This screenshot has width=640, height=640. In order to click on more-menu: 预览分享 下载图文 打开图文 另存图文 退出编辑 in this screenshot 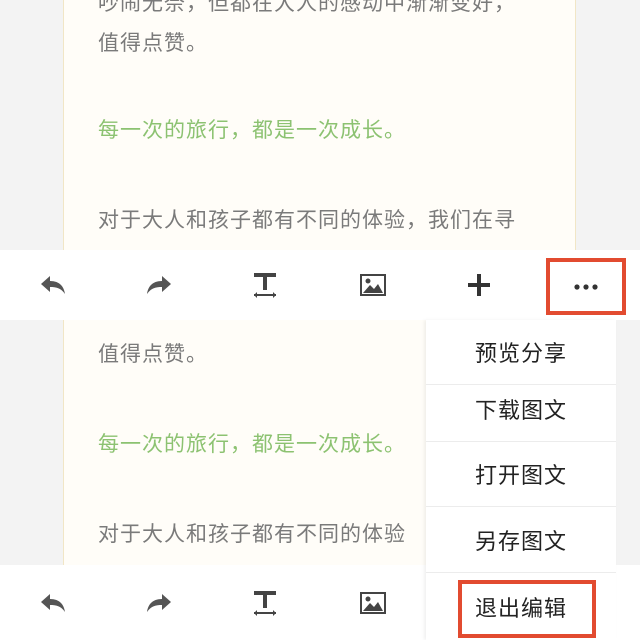, I will do `click(521, 480)`.